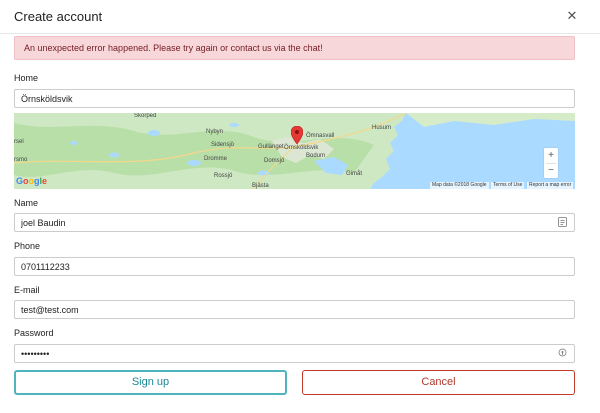 The width and height of the screenshot is (600, 413). What do you see at coordinates (26, 203) in the screenshot?
I see `name-label: Name` at bounding box center [26, 203].